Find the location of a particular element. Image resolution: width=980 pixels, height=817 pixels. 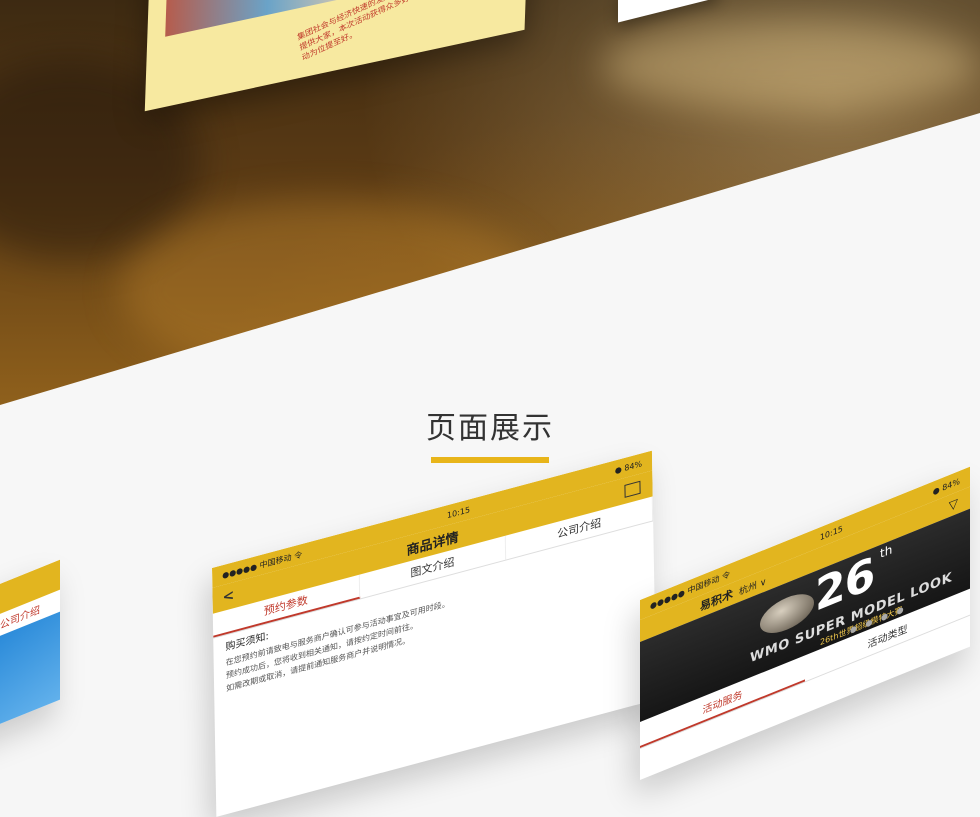

bokeh-light is located at coordinates (790, 65).